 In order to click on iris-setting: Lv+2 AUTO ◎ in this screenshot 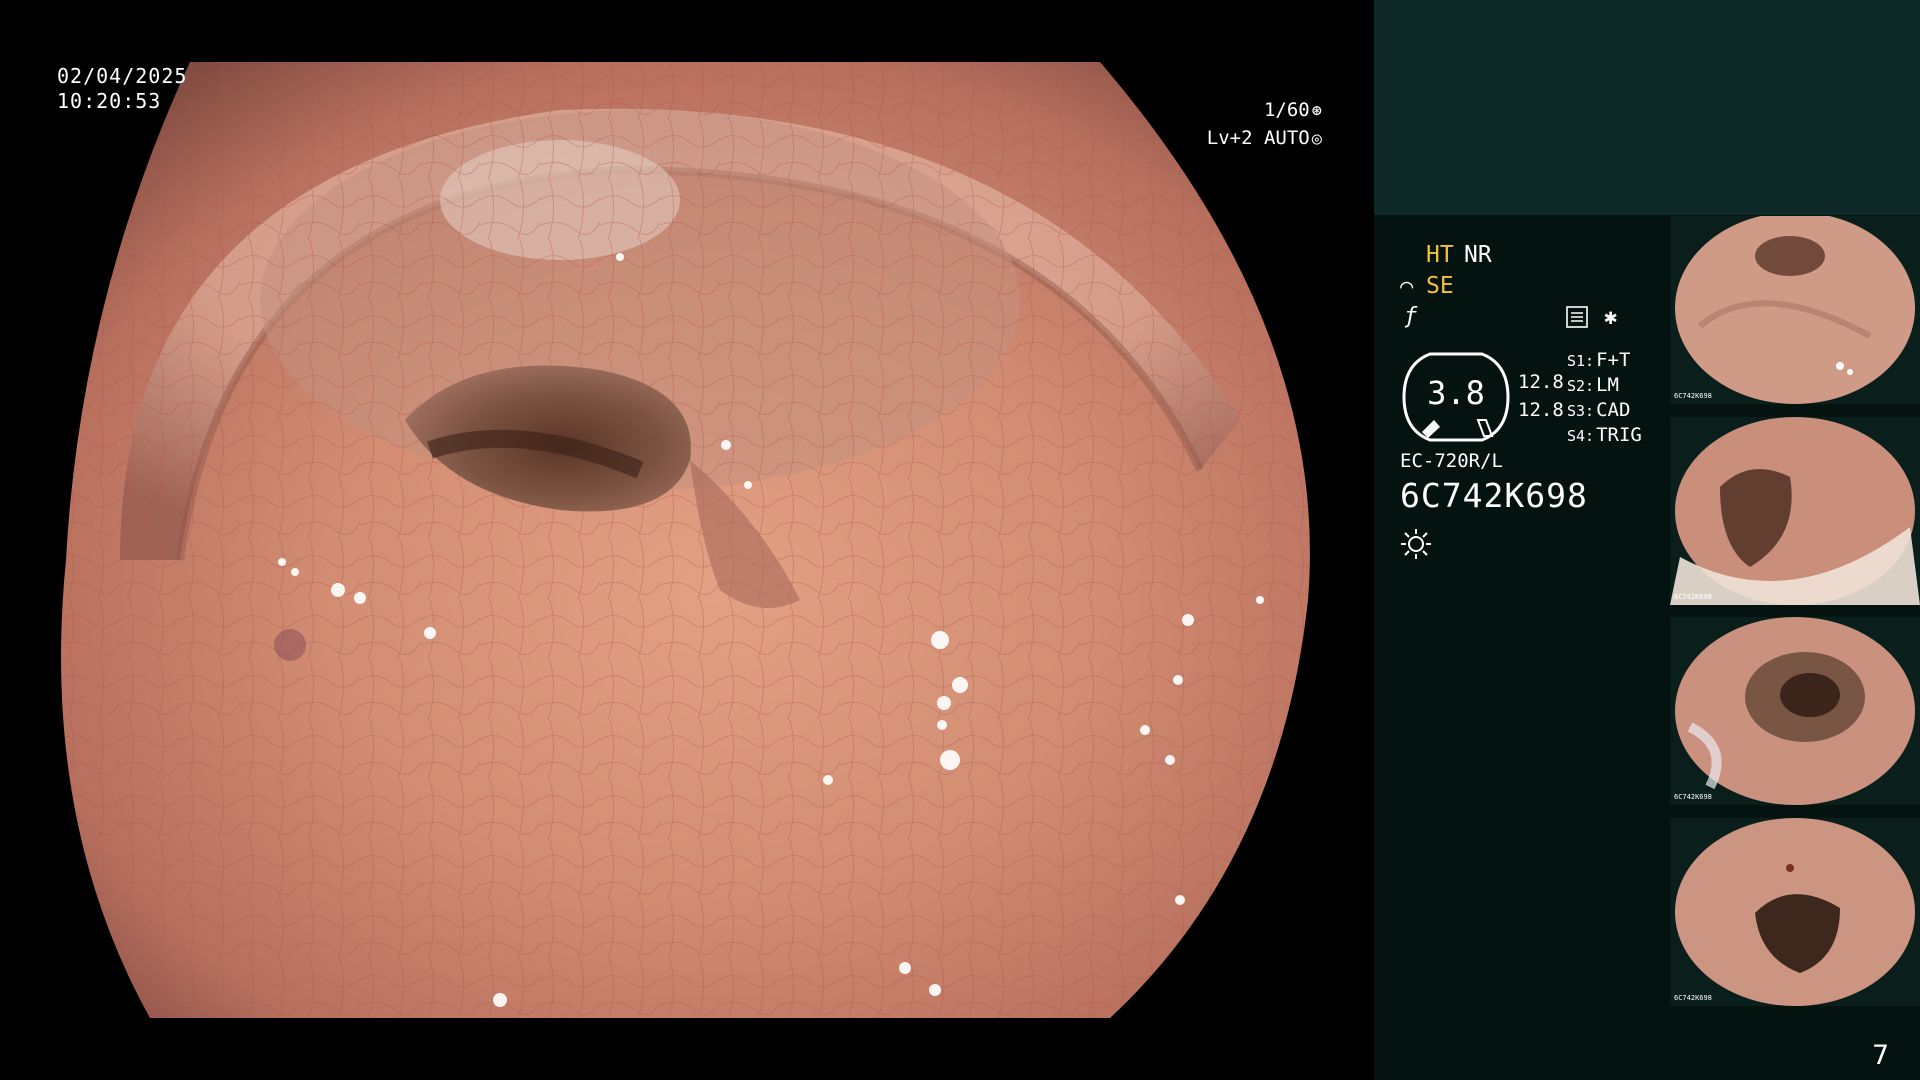, I will do `click(1264, 138)`.